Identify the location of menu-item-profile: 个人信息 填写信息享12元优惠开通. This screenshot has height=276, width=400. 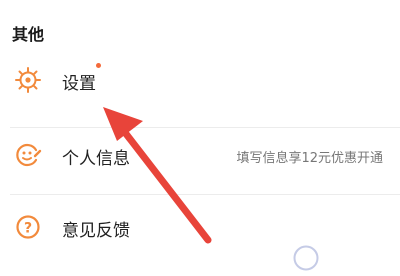
(200, 155).